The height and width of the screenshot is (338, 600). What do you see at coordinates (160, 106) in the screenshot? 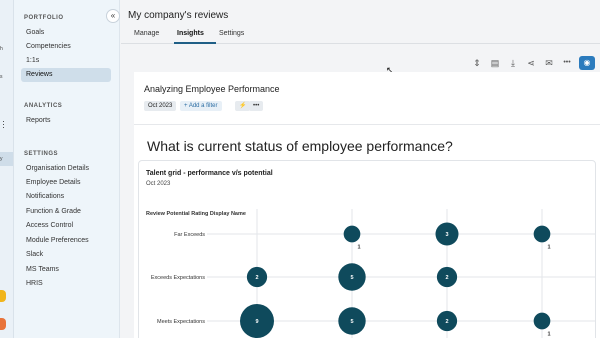
I see `date-filter-chip: Oct 2023` at bounding box center [160, 106].